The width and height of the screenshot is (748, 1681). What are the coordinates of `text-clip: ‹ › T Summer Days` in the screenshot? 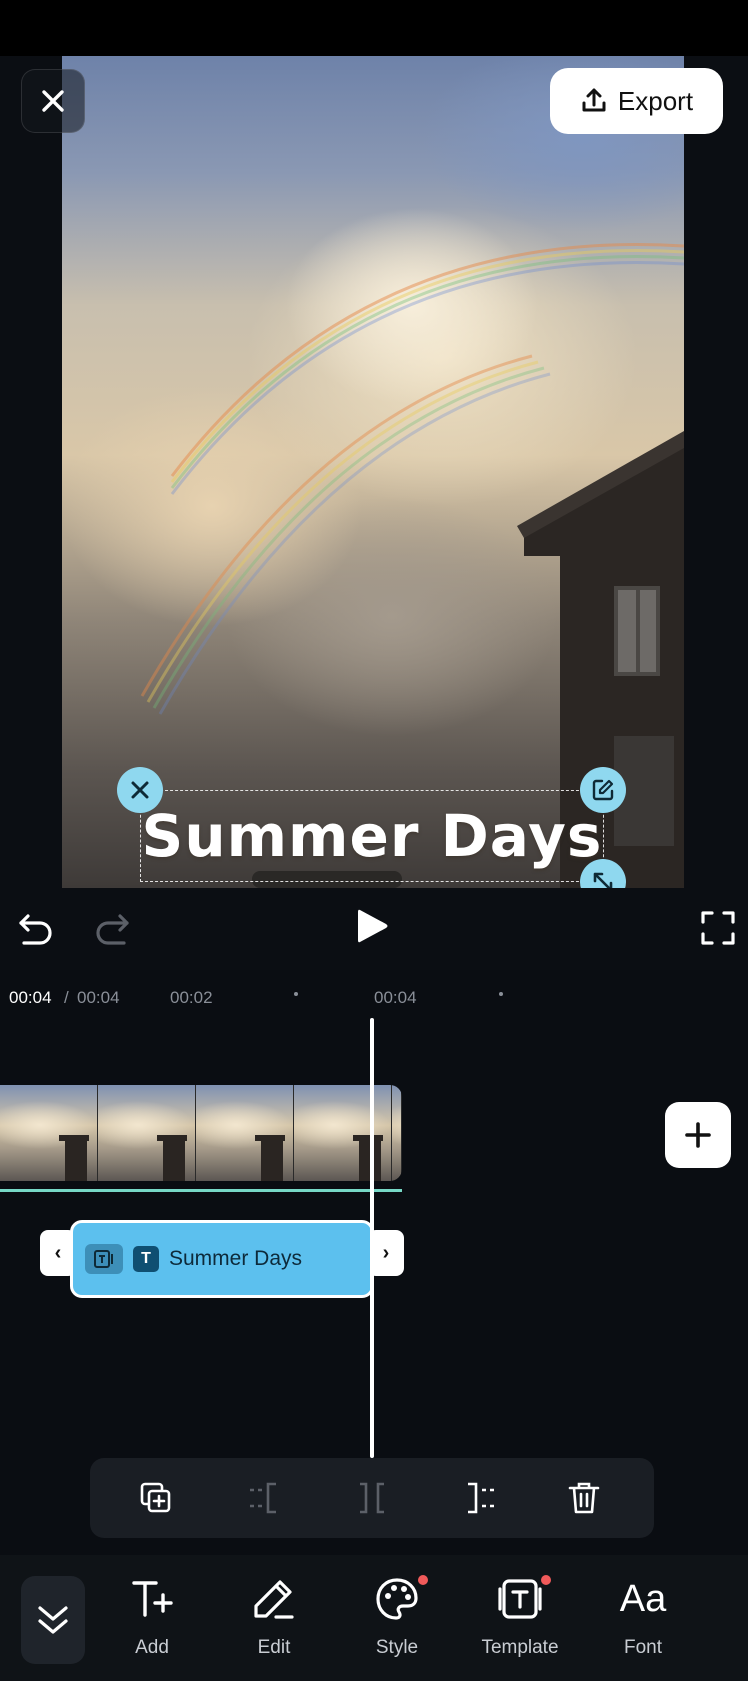 It's located at (222, 1260).